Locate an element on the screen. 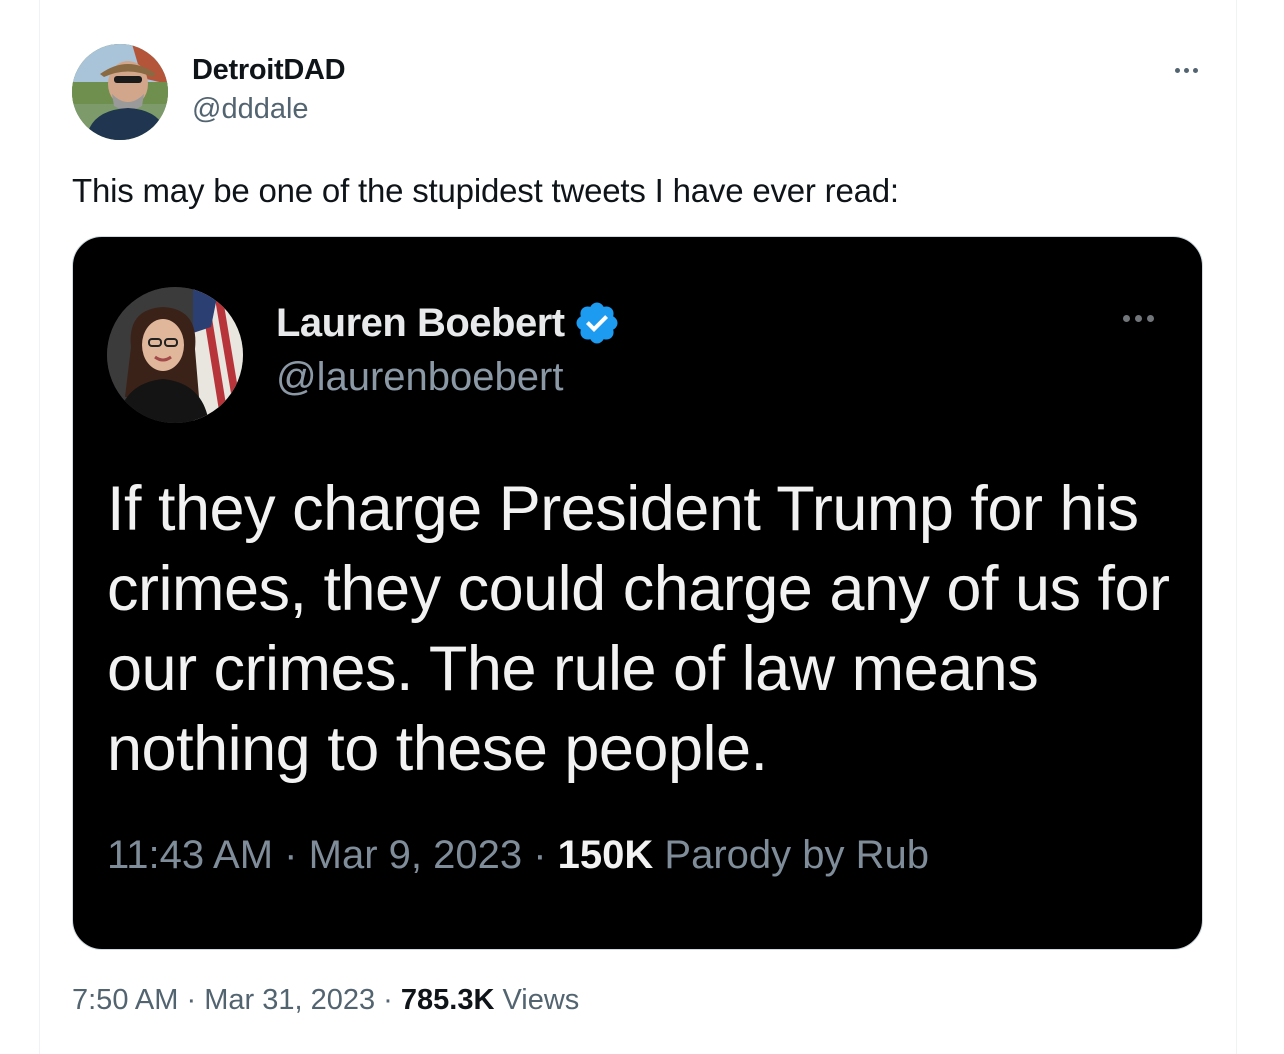  embedded-author-name: Lauren Boebert is located at coordinates (420, 322).